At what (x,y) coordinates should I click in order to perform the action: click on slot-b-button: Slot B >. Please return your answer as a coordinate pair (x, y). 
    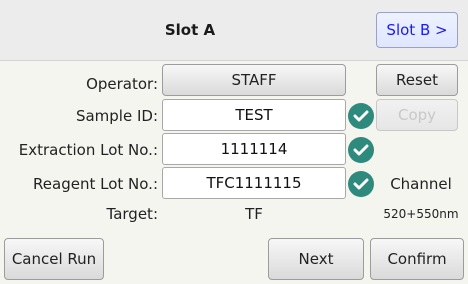
    Looking at the image, I should click on (417, 30).